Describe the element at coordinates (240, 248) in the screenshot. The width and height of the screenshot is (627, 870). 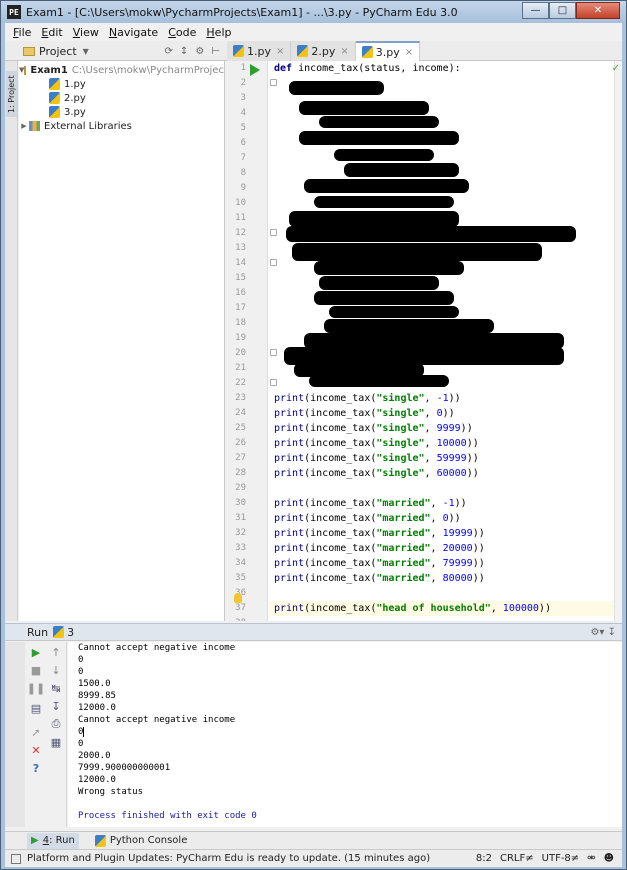
I see `line-number: 13` at that location.